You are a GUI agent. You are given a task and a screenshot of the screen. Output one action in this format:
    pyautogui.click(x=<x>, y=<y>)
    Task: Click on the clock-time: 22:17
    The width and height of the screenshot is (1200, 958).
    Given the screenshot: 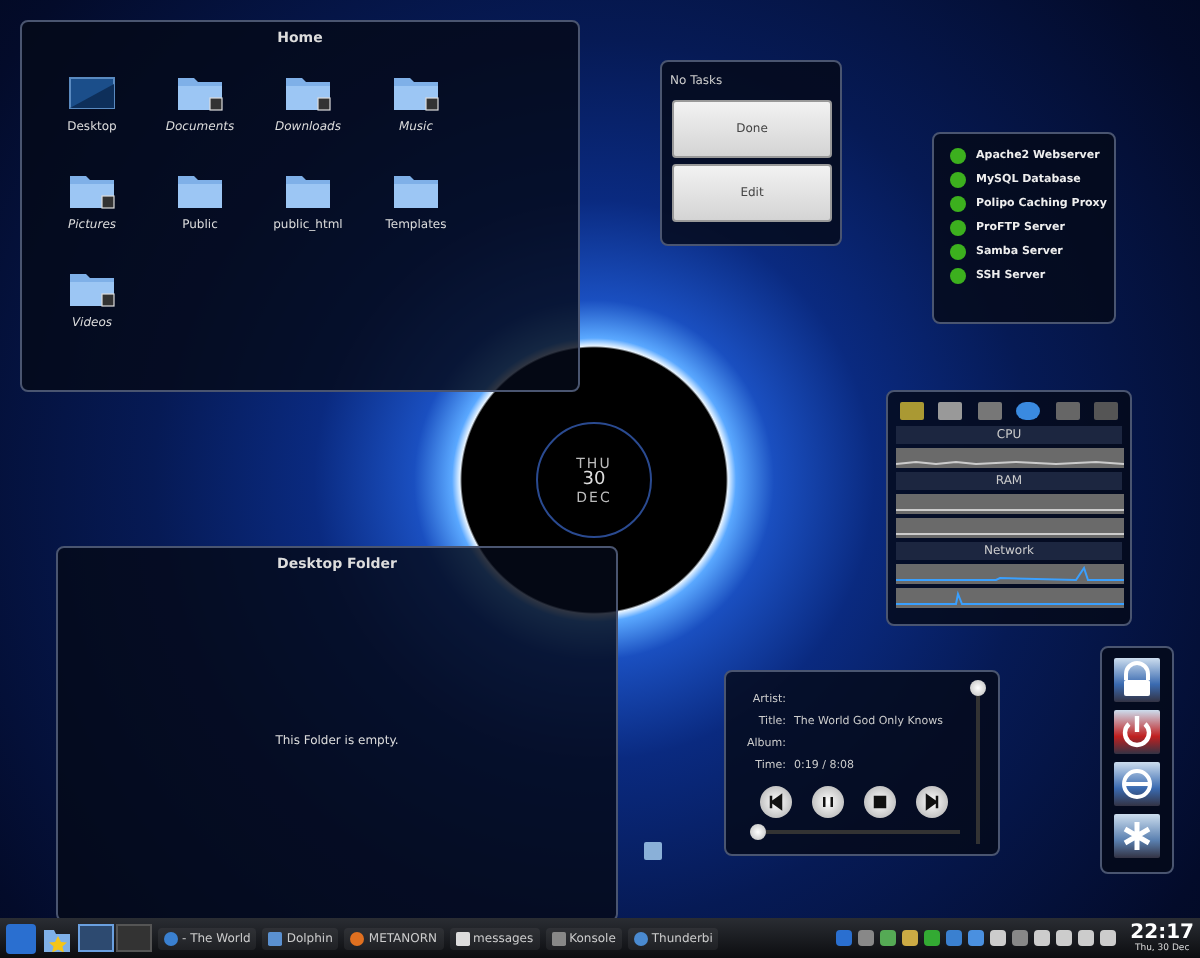 What is the action you would take?
    pyautogui.click(x=1162, y=933)
    